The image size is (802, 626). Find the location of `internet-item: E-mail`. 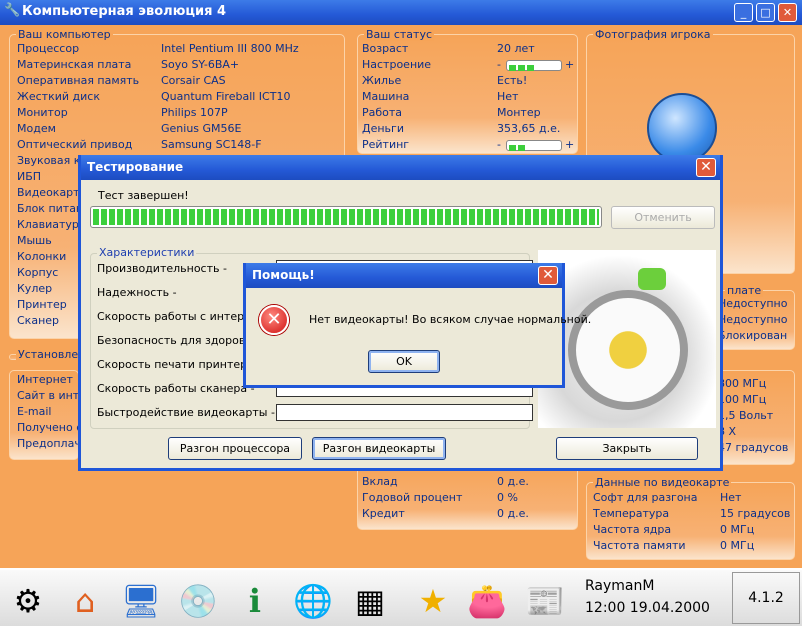

internet-item: E-mail is located at coordinates (34, 411).